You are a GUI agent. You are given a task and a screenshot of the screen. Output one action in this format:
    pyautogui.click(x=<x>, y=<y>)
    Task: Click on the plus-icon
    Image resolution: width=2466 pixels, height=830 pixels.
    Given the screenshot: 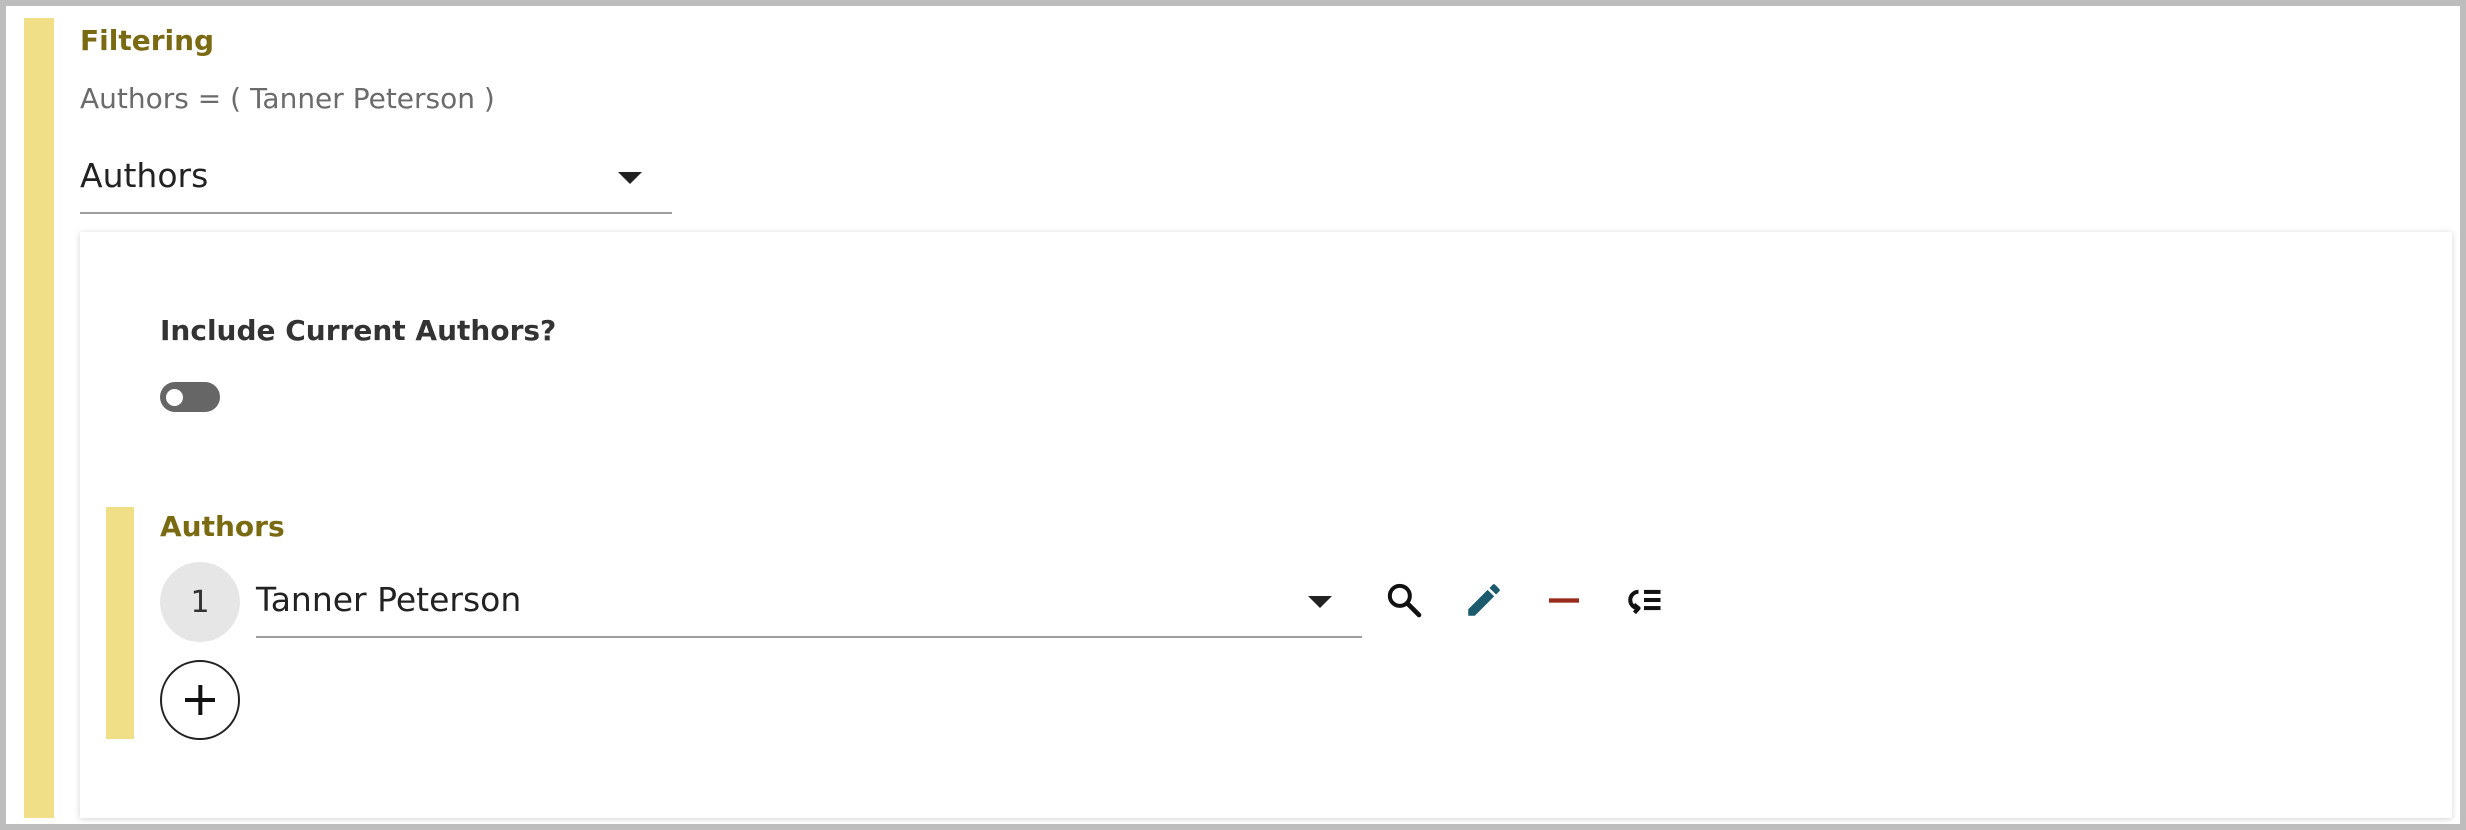 What is the action you would take?
    pyautogui.click(x=200, y=700)
    